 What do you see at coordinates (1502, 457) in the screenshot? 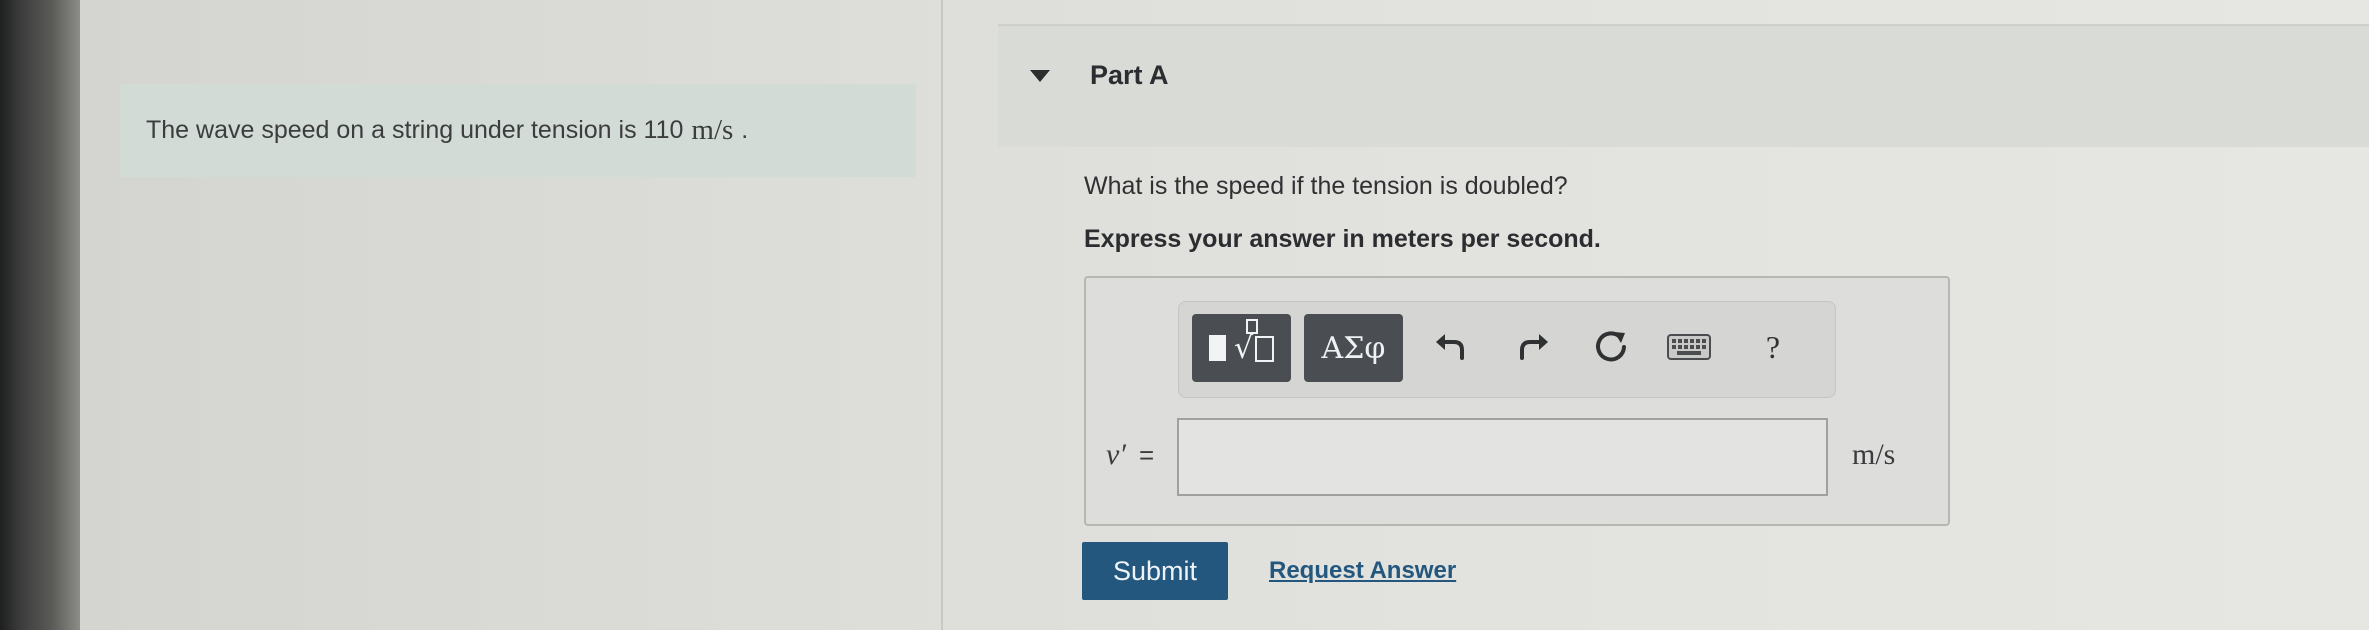
I see `answer-input` at bounding box center [1502, 457].